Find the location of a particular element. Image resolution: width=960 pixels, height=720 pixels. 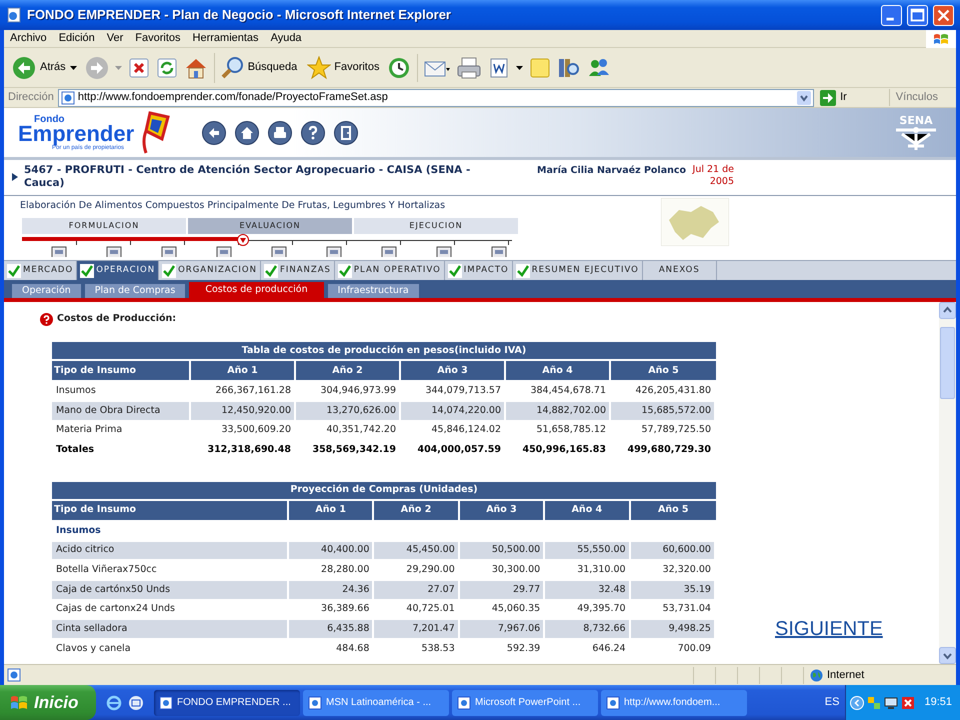

table-cell: 49,395.70 is located at coordinates (588, 609).